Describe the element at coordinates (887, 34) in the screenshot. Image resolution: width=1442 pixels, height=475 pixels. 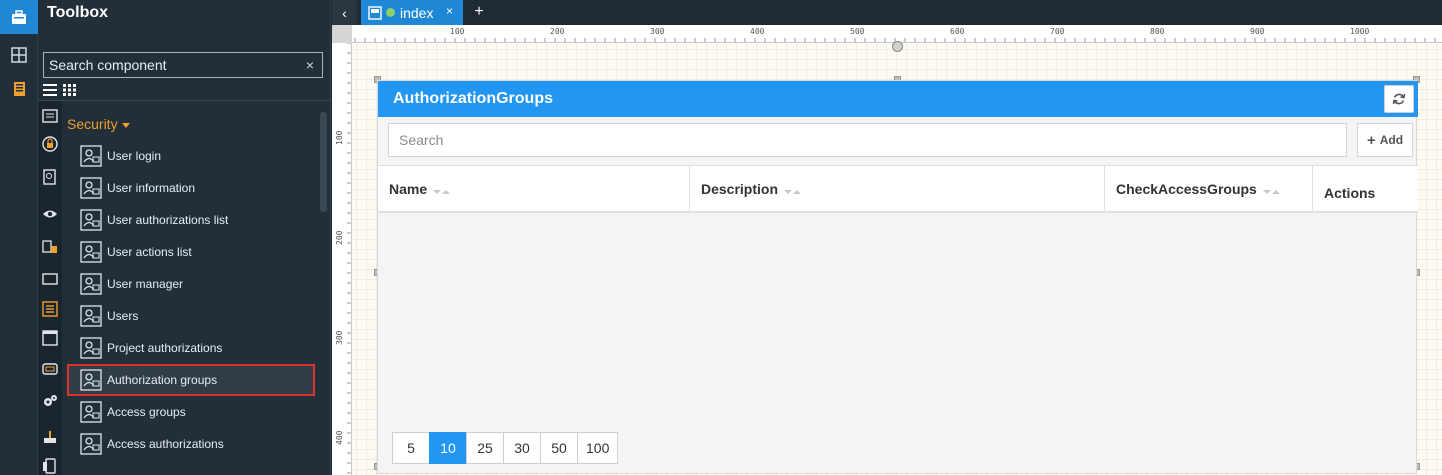
I see `ruler-top: 100 200 300 400 500 600 700 800 900 1000` at that location.